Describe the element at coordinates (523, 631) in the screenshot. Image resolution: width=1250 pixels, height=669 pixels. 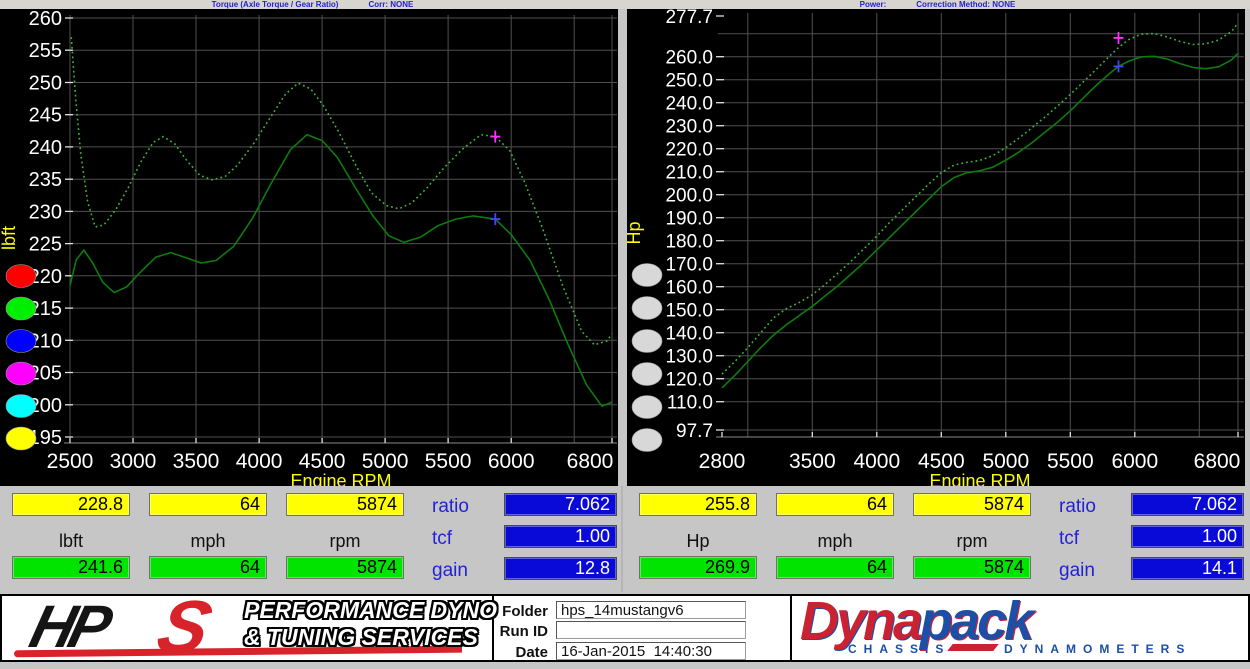
I see `run-id-label: Run ID` at that location.